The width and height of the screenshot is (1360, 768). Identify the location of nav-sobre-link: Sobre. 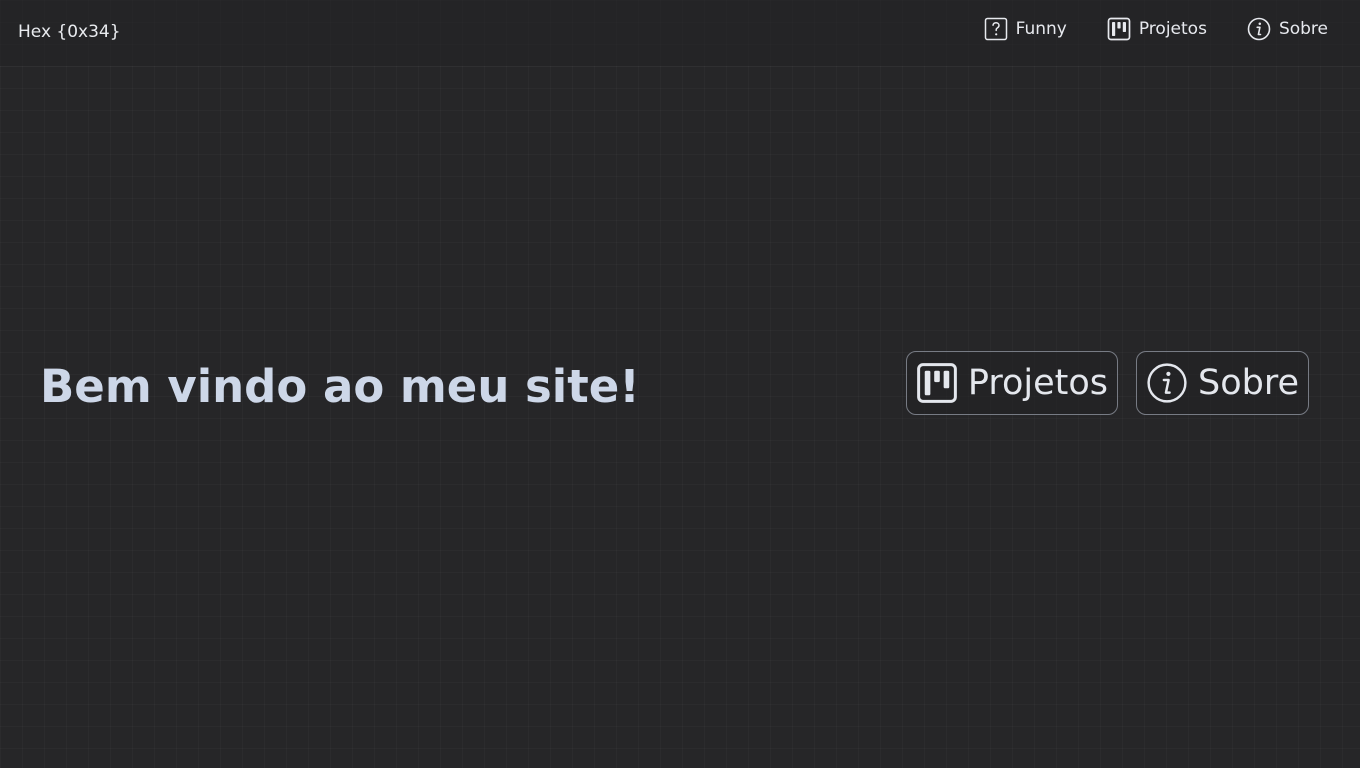
(1287, 29).